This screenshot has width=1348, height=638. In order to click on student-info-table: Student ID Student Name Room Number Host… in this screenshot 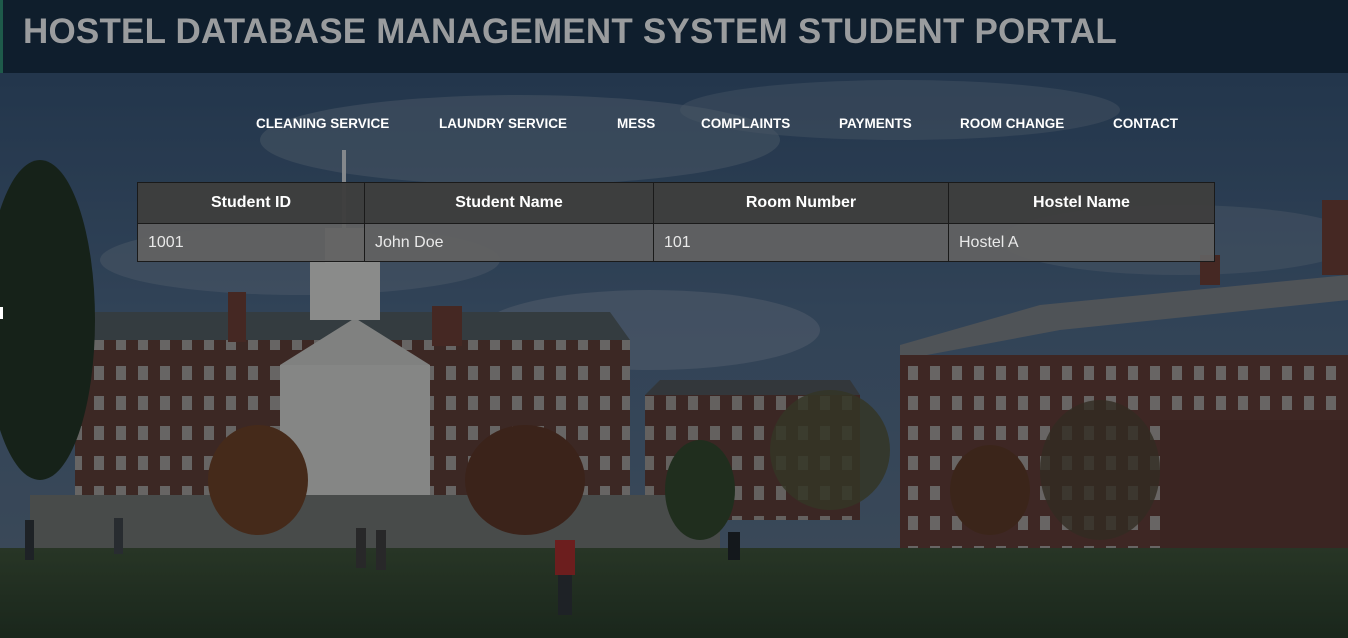, I will do `click(676, 222)`.